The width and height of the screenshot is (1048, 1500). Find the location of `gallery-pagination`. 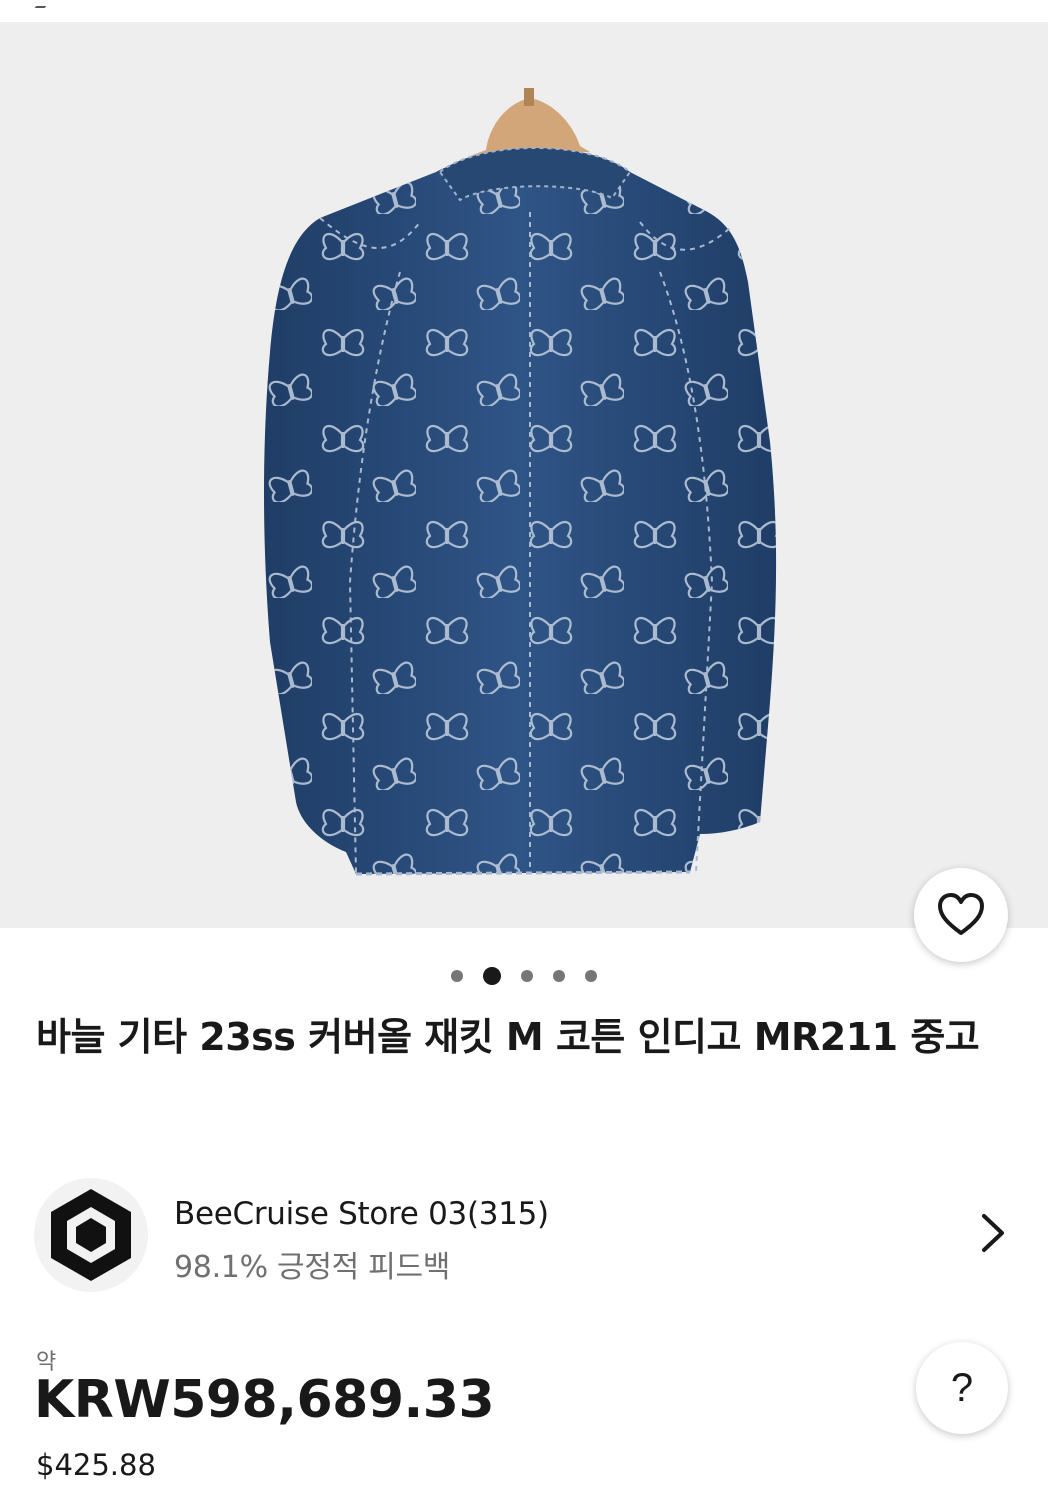

gallery-pagination is located at coordinates (524, 976).